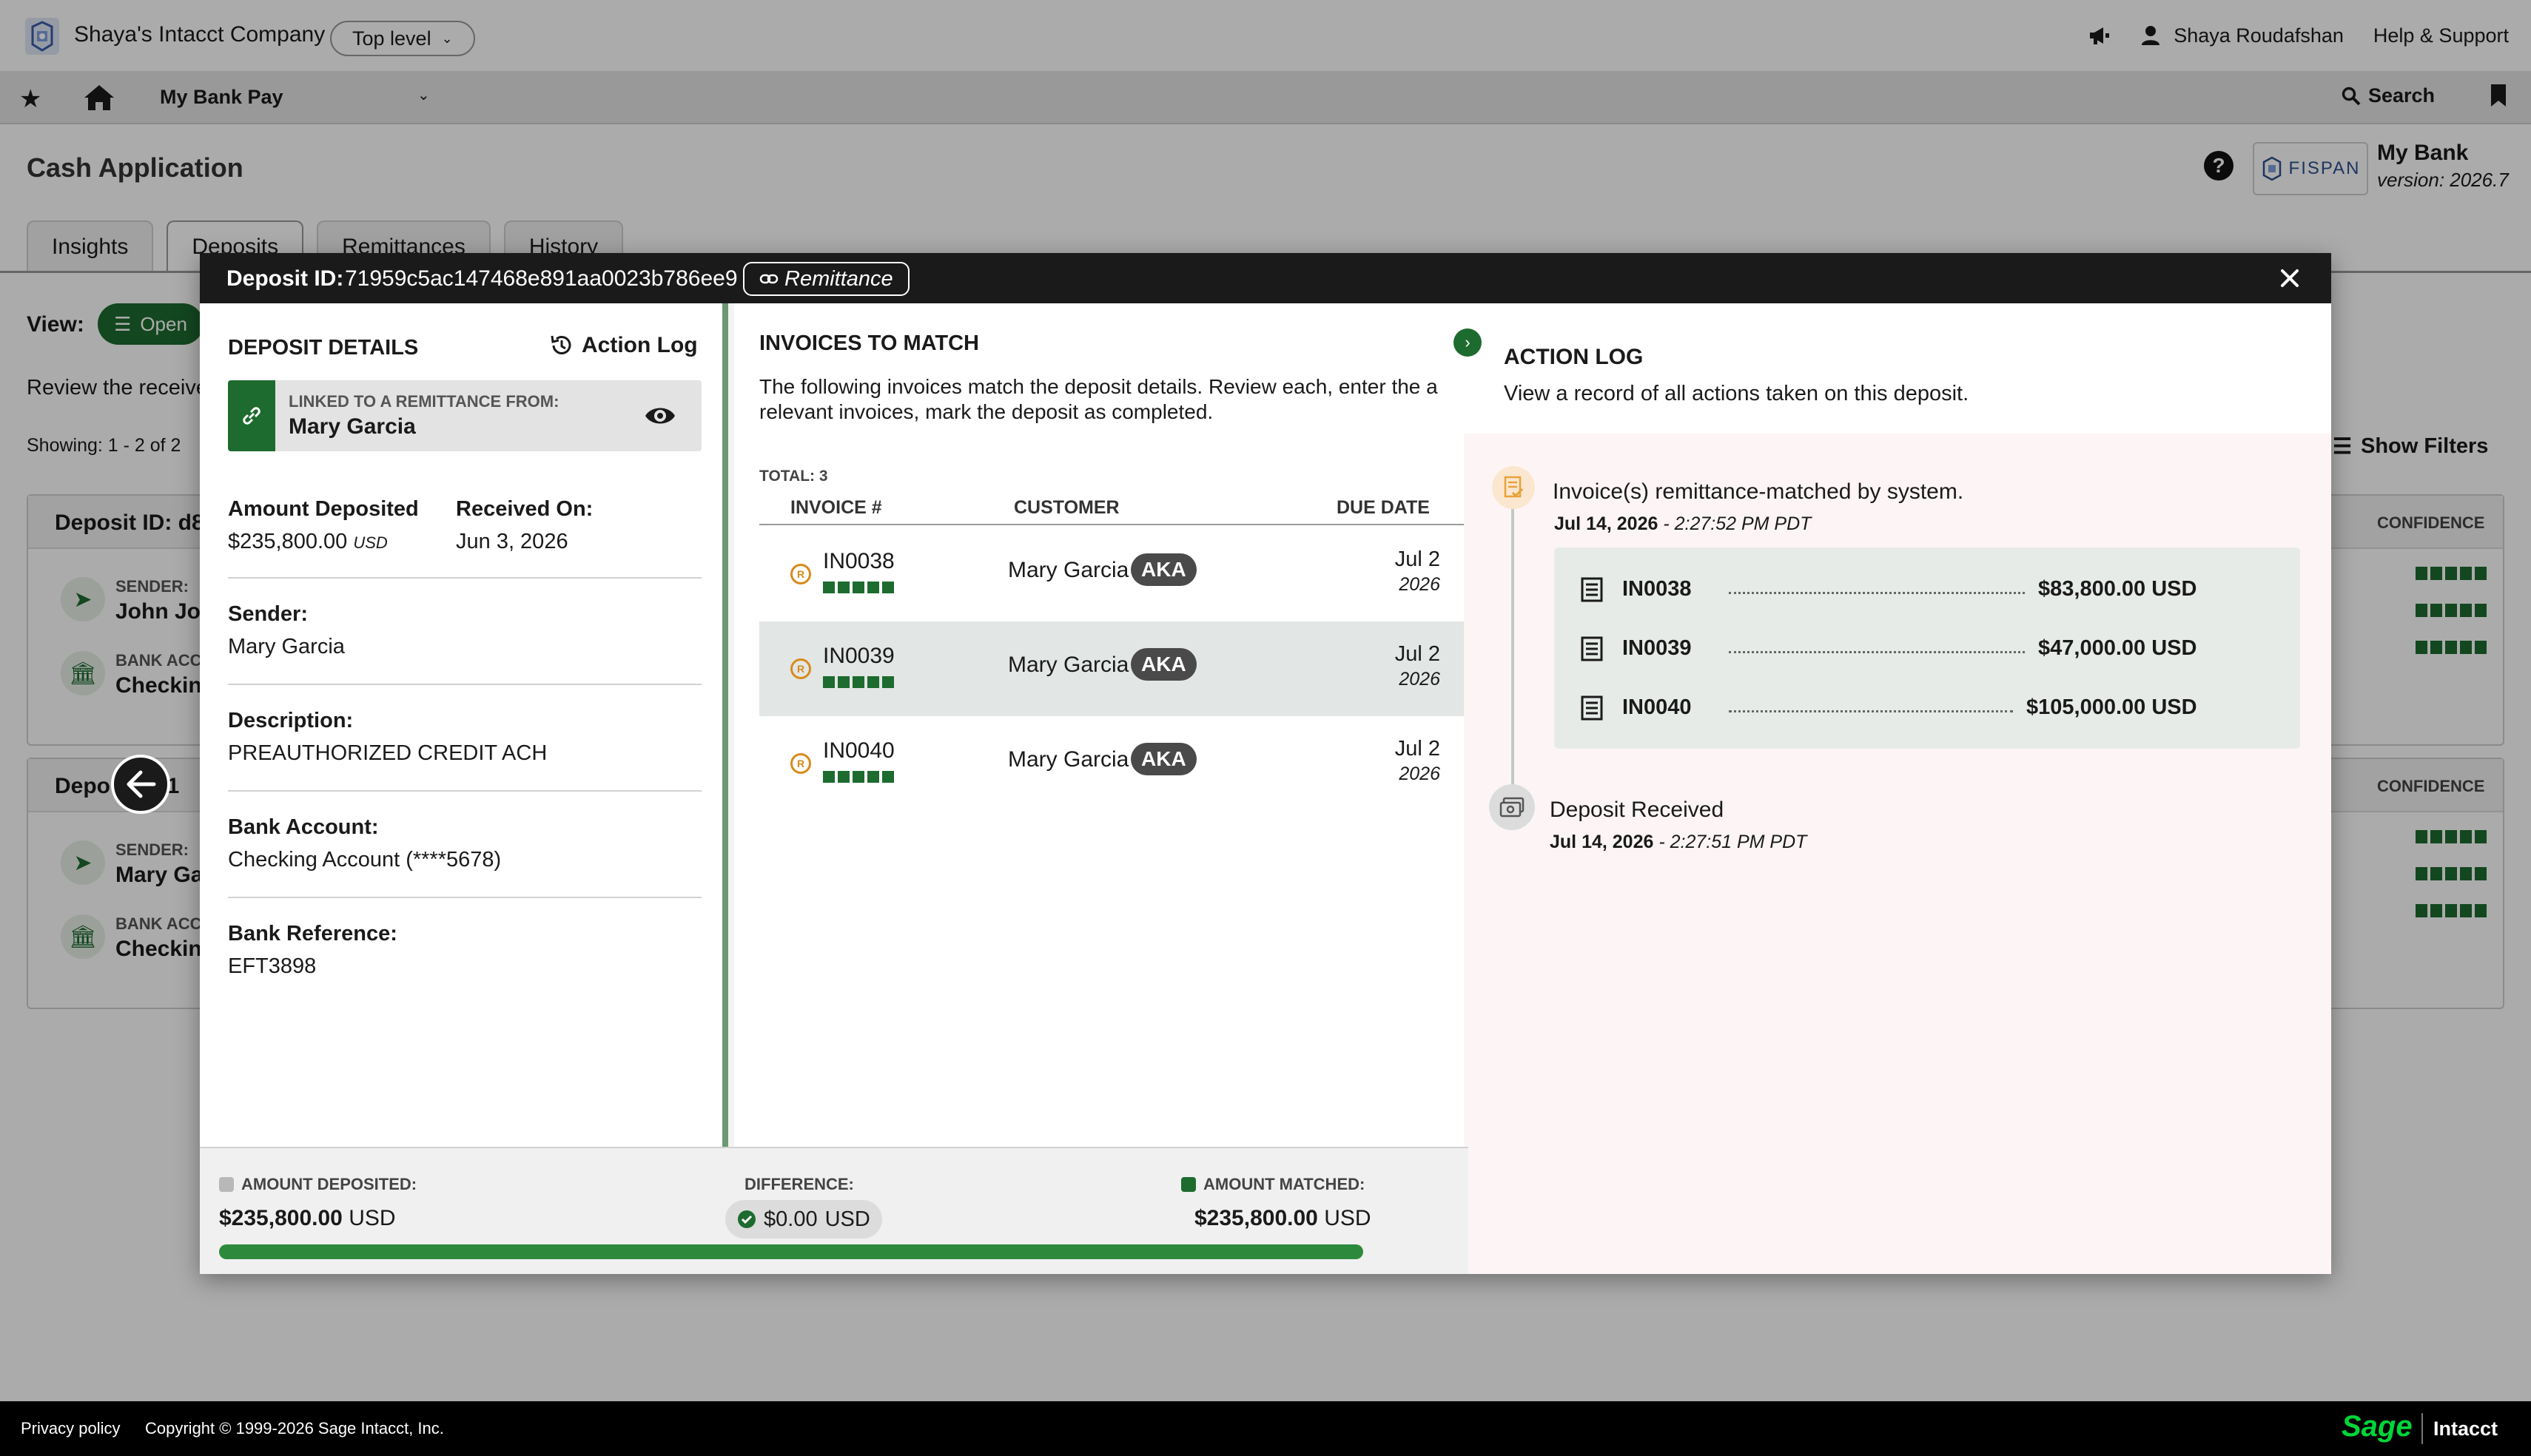 This screenshot has width=2531, height=1456. I want to click on table-row: R IN0038 Mary Garcia AKA Jul 2 2026, so click(1113, 574).